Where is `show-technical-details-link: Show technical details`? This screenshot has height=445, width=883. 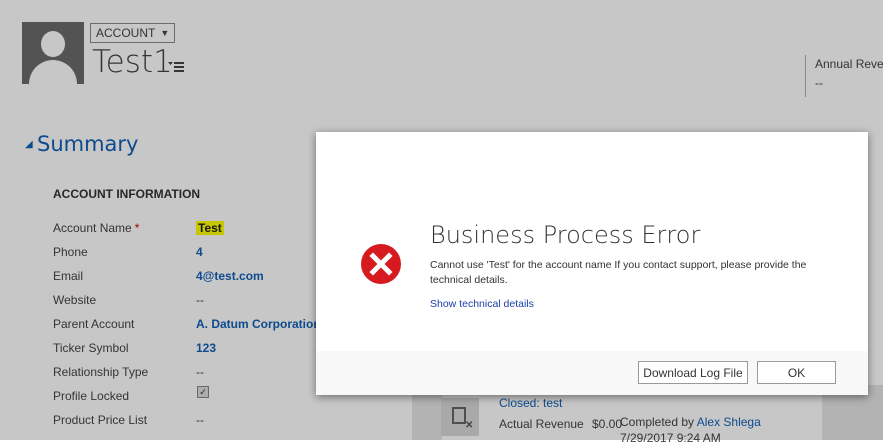
show-technical-details-link: Show technical details is located at coordinates (482, 304).